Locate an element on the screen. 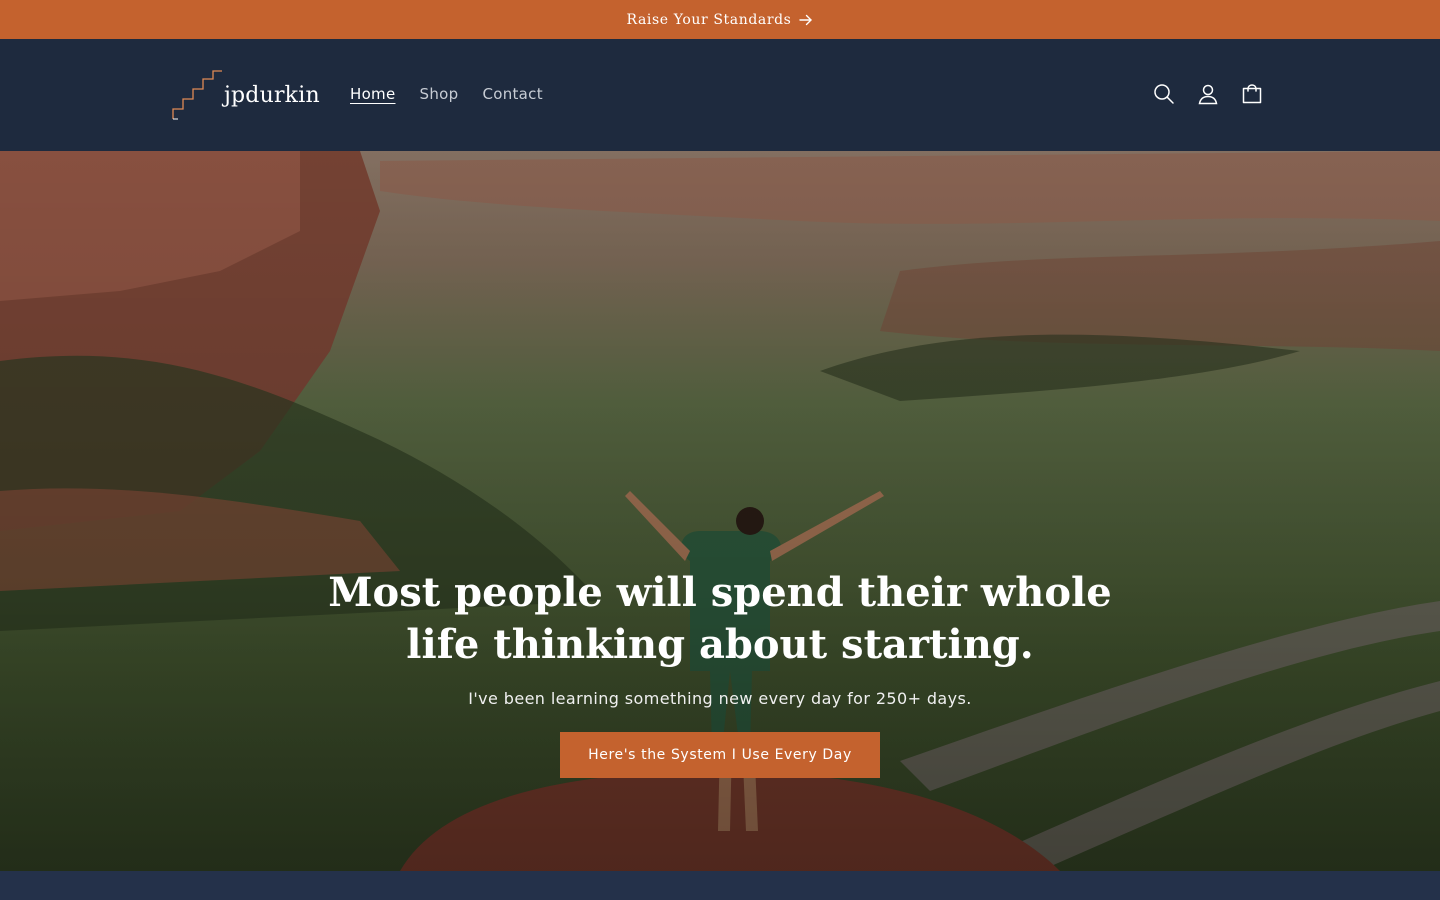  main-nav: Home Shop Contact is located at coordinates (446, 94).